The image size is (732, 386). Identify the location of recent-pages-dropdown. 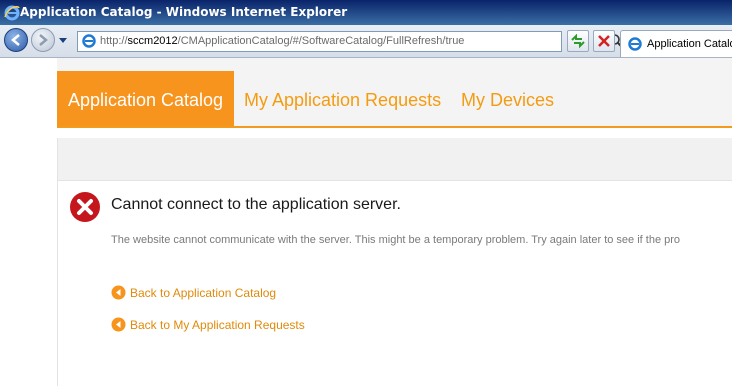
(63, 40).